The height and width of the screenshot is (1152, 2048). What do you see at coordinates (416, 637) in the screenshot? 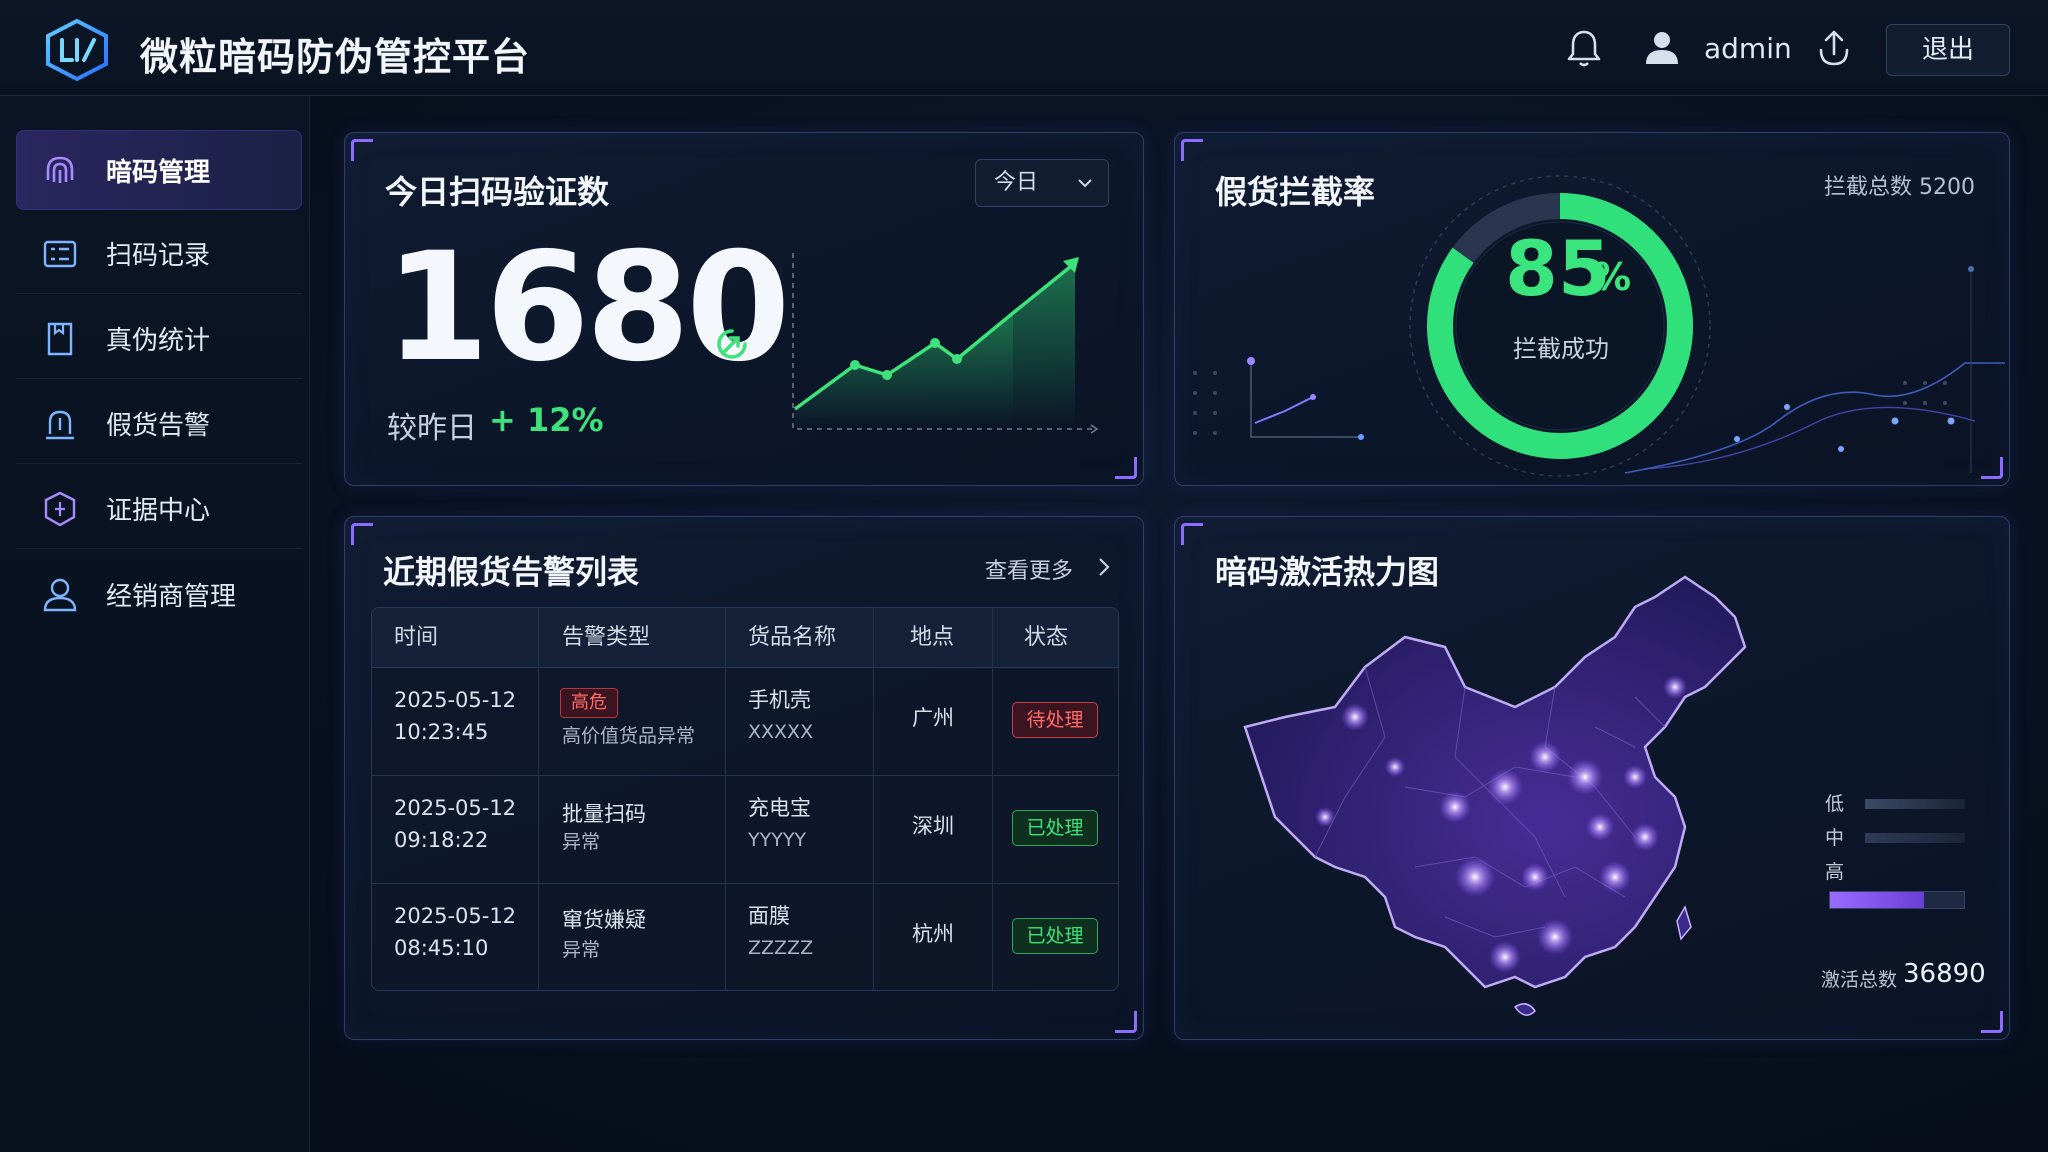
I see `column-header-time: 时间` at bounding box center [416, 637].